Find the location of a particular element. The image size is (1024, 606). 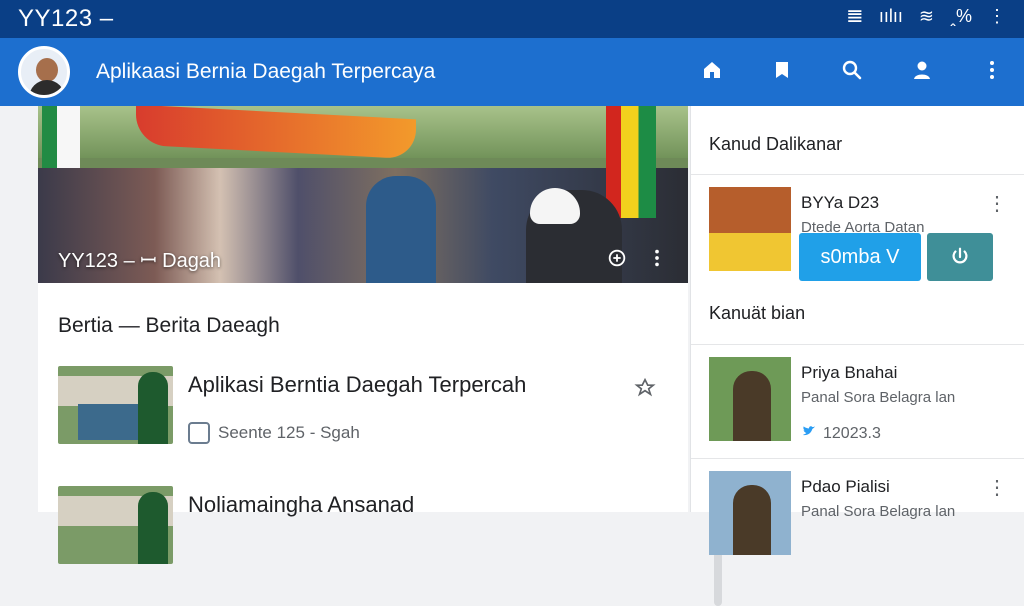

avatar-shirt is located at coordinates (47, 87).